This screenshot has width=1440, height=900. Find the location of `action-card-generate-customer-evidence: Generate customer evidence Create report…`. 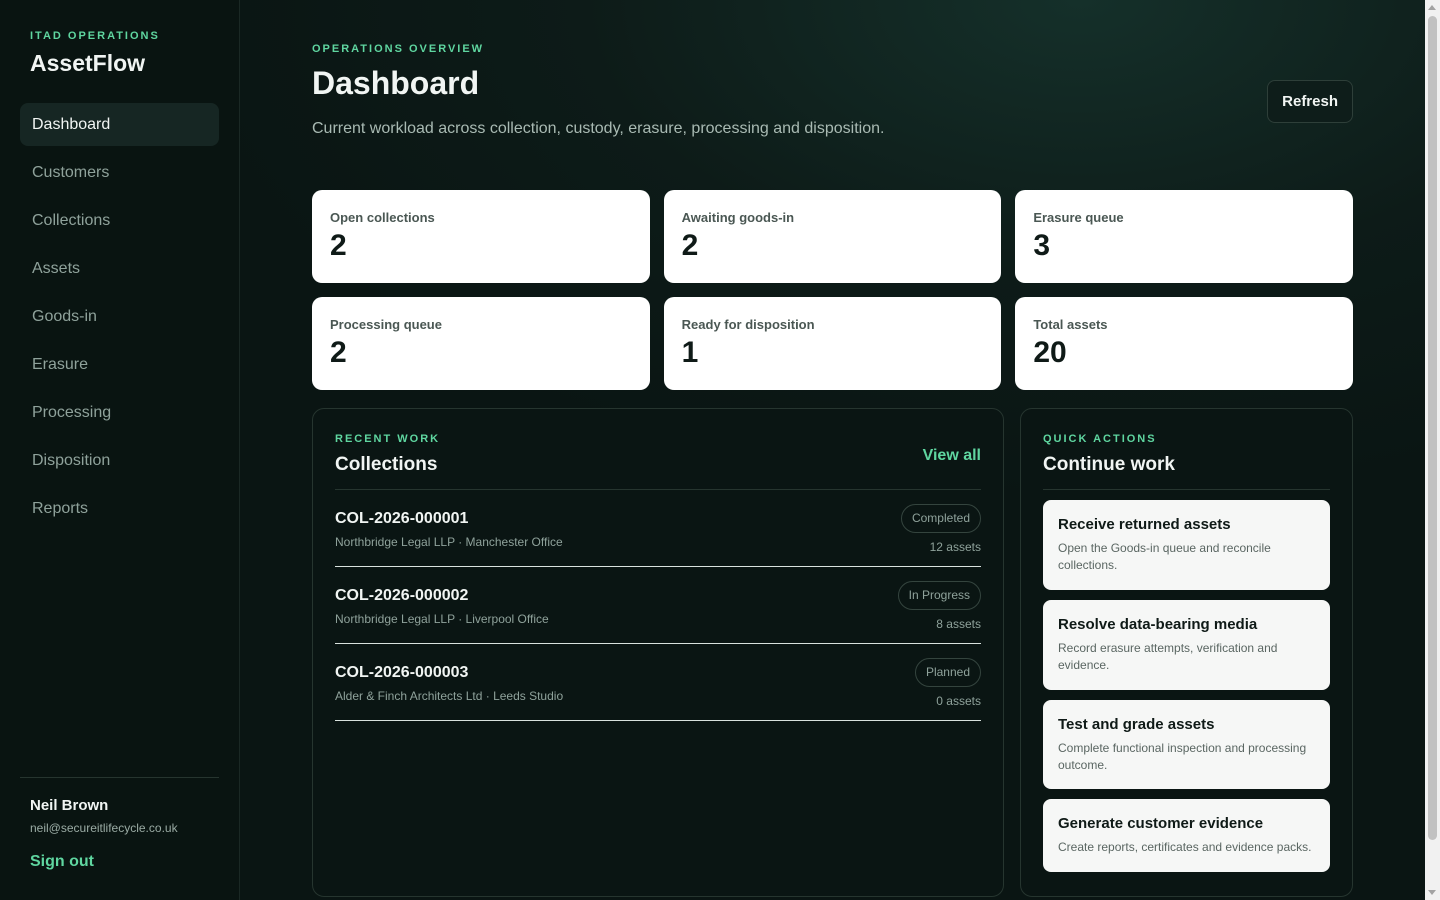

action-card-generate-customer-evidence: Generate customer evidence Create report… is located at coordinates (1186, 835).